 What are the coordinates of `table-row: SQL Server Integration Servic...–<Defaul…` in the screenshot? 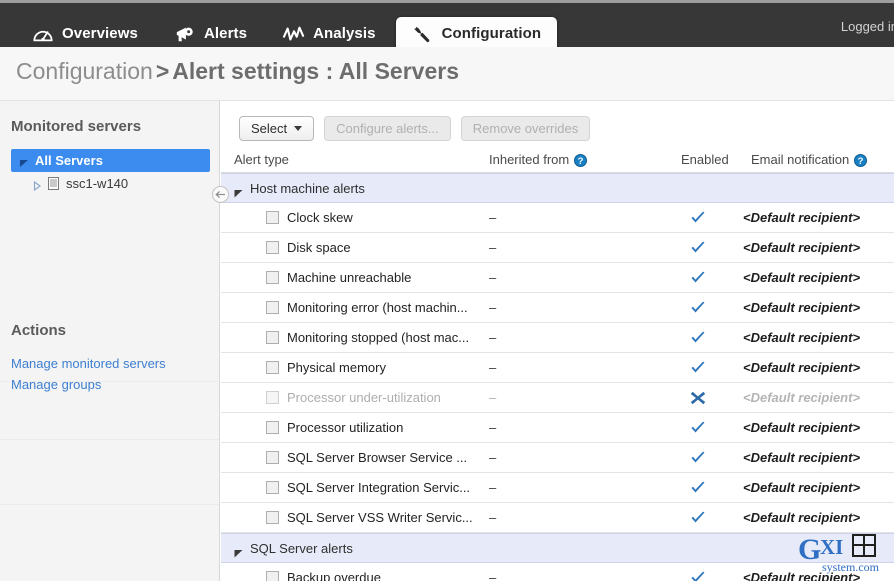 It's located at (557, 488).